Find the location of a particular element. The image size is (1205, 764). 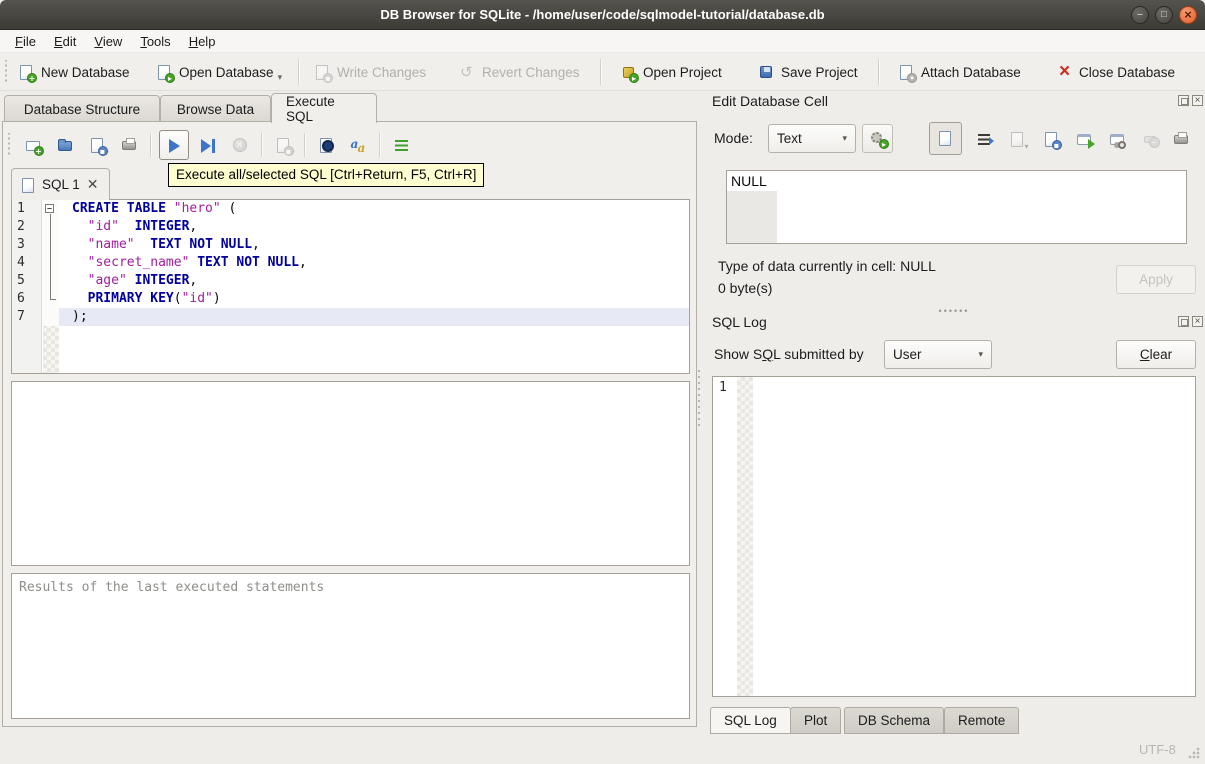

print-sql-button is located at coordinates (129, 145).